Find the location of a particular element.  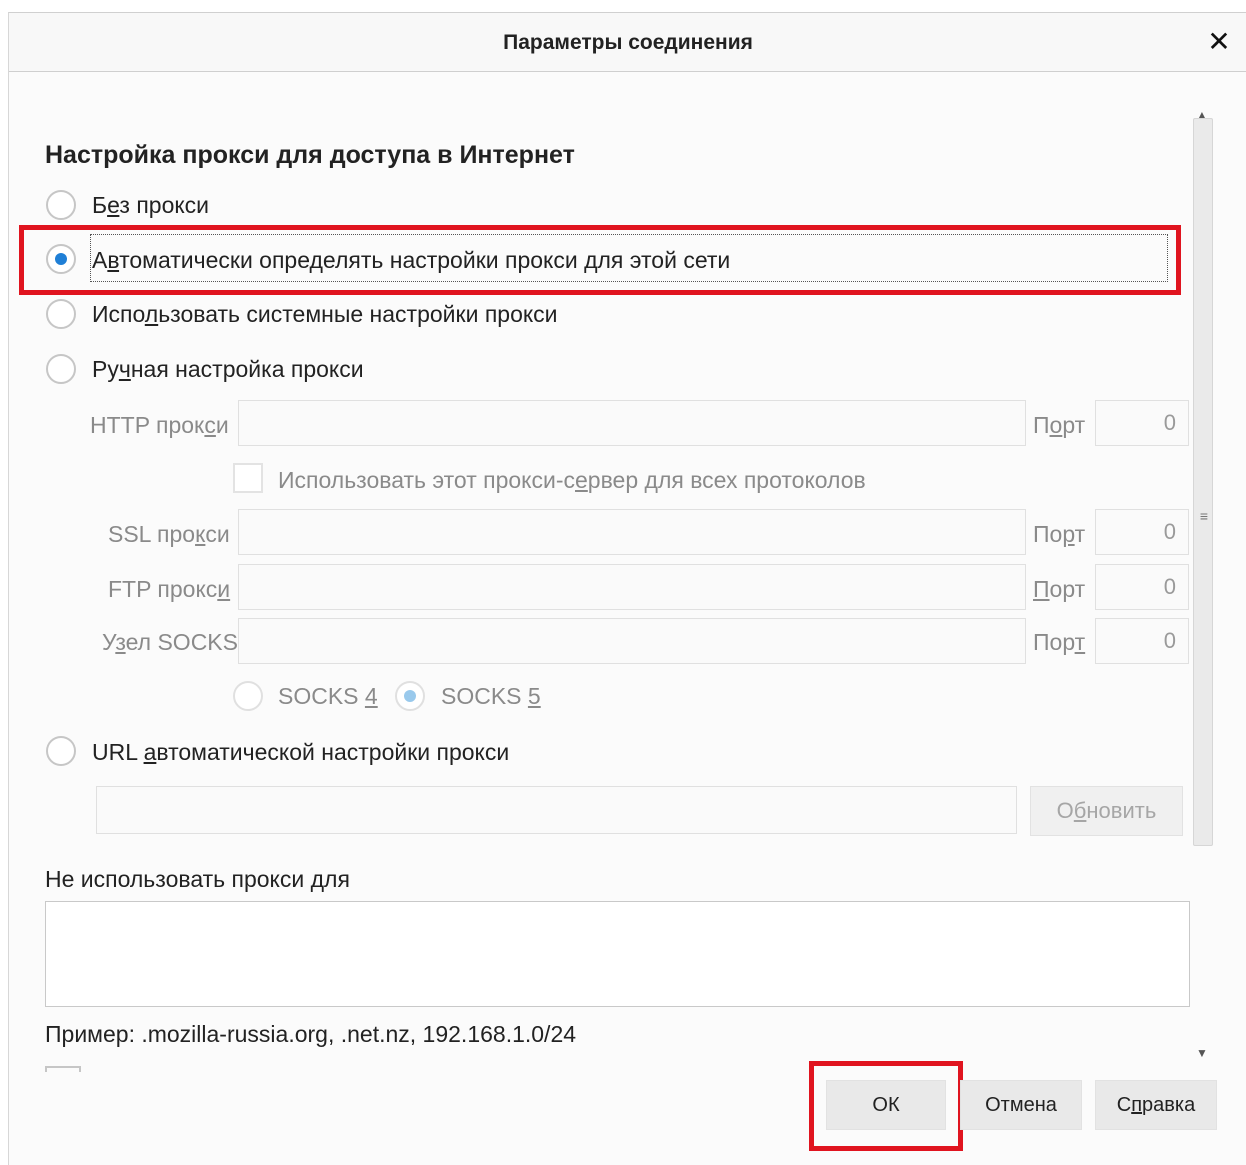

radio-manual-proxy-label: Ручная настройка прокси is located at coordinates (228, 369).